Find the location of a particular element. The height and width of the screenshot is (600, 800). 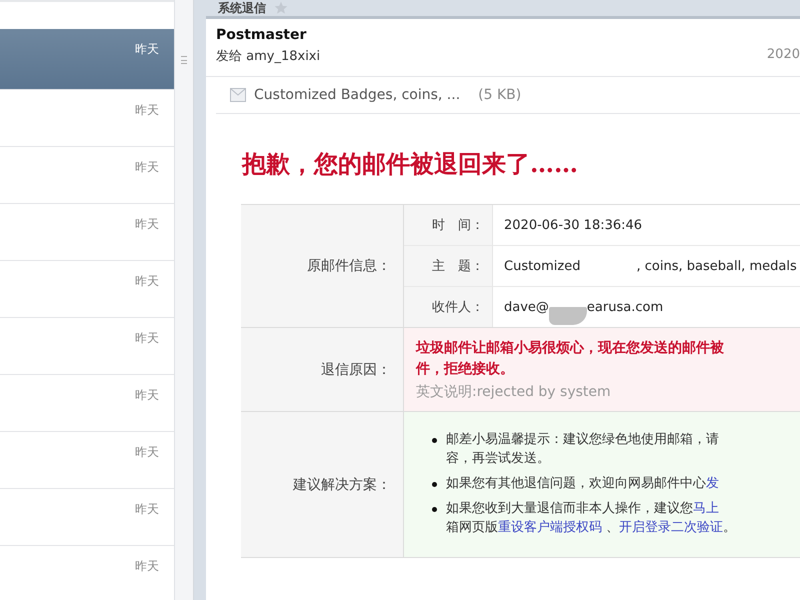

row-label: 建议解决方案： is located at coordinates (322, 484).